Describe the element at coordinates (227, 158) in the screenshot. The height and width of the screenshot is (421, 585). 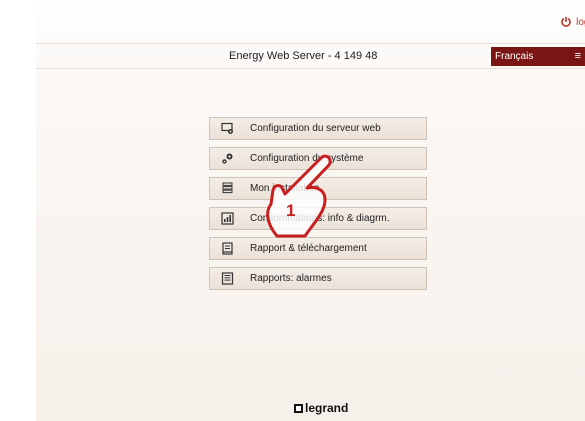
I see `gears-icon` at that location.